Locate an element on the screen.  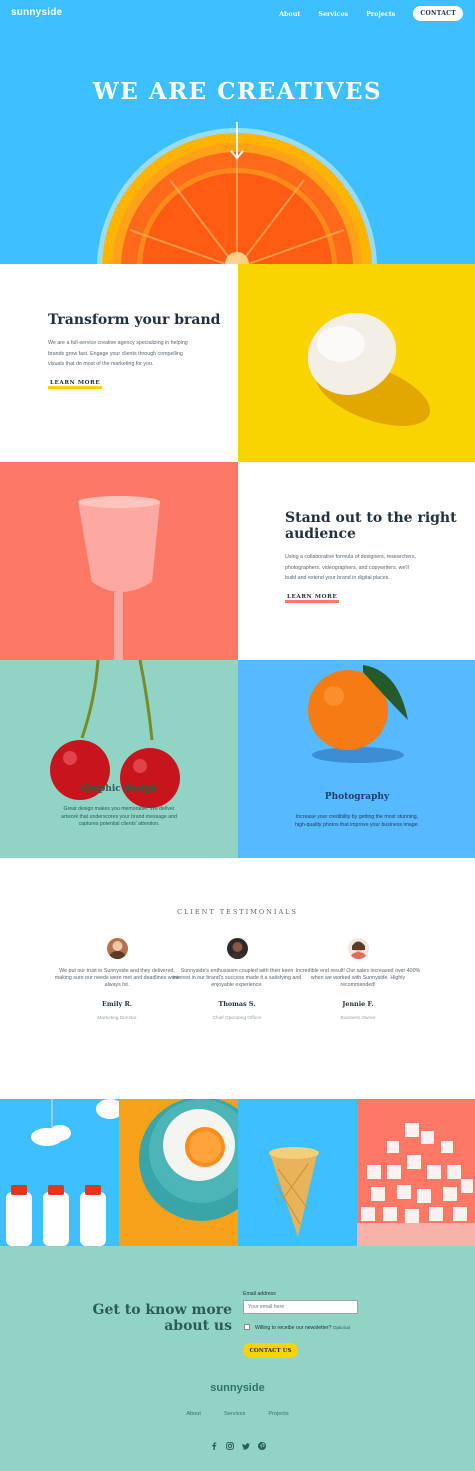
email-input is located at coordinates (300, 1307).